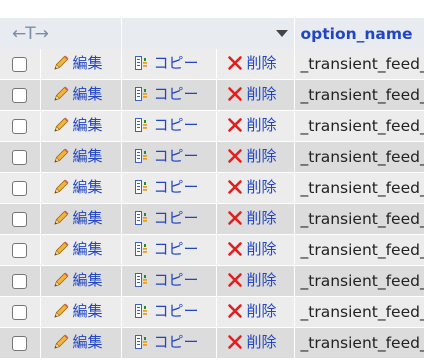 The width and height of the screenshot is (424, 360). I want to click on column-dropdown-icon, so click(281, 33).